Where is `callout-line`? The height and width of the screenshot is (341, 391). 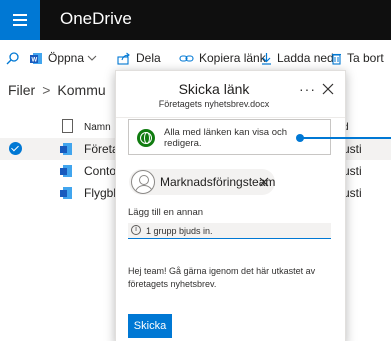
callout-line is located at coordinates (346, 138).